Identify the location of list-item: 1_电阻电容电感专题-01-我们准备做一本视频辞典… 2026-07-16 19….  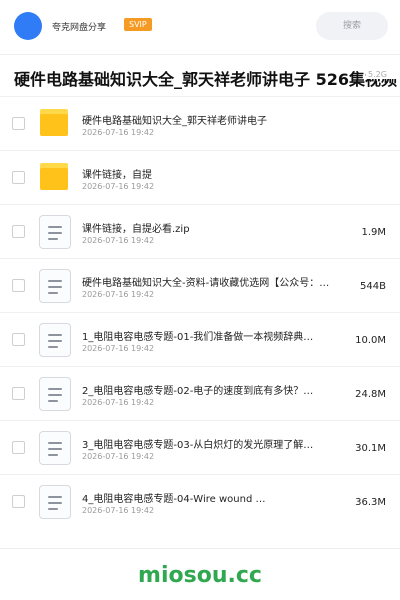
(200, 339).